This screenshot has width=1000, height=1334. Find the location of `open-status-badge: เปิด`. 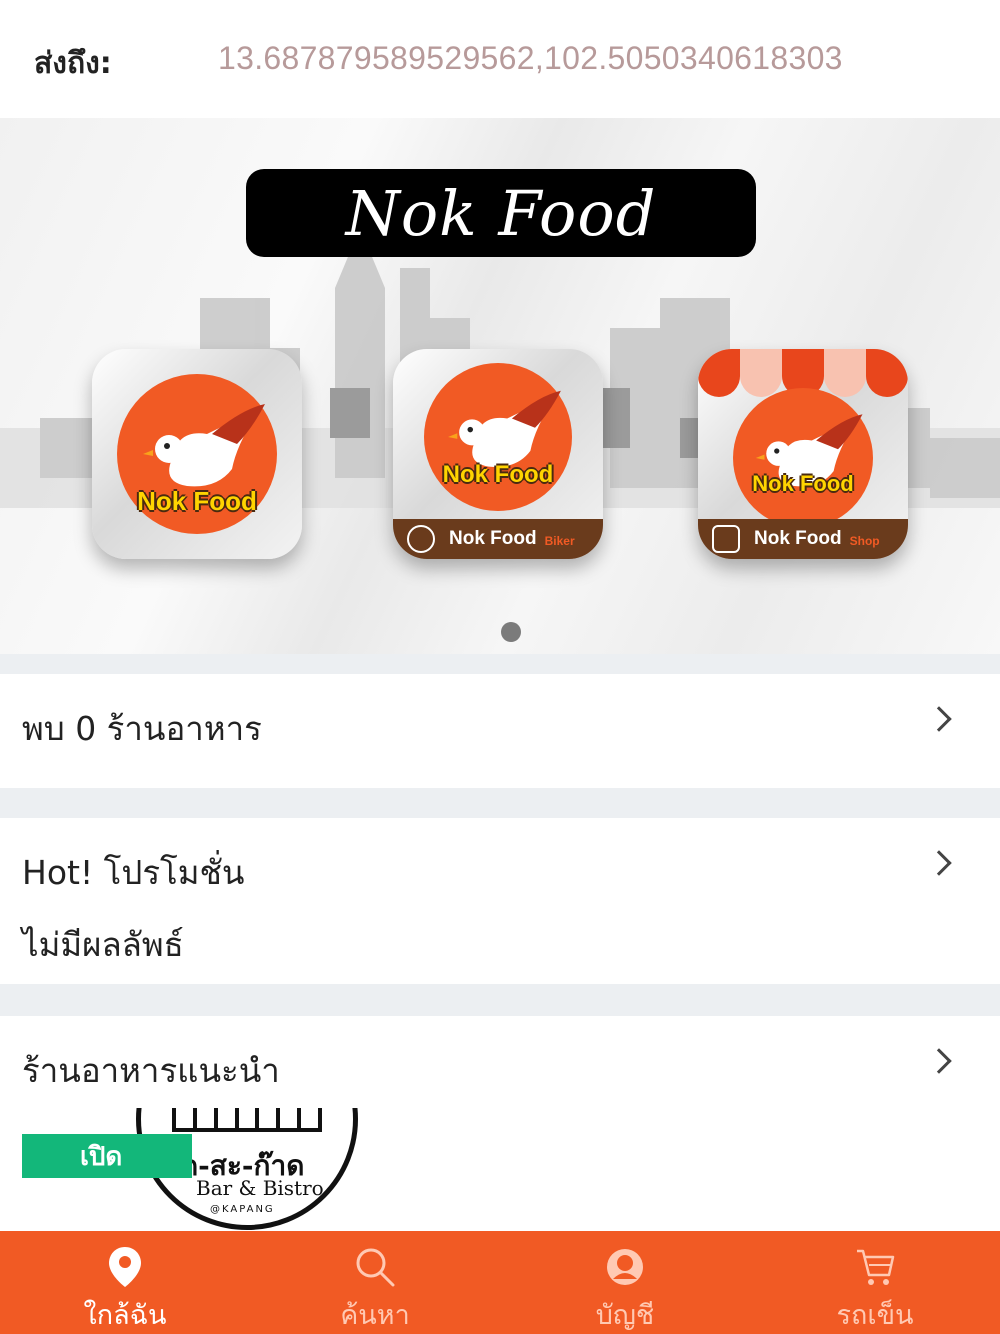

open-status-badge: เปิด is located at coordinates (107, 1156).